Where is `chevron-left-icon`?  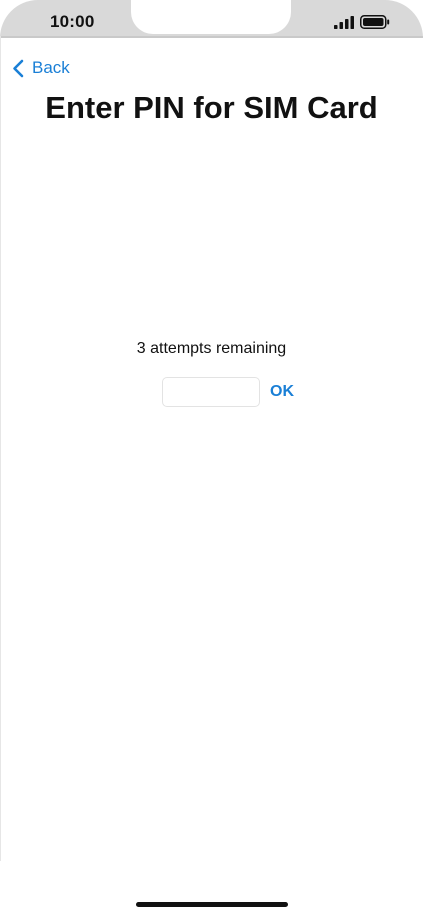 chevron-left-icon is located at coordinates (18, 68).